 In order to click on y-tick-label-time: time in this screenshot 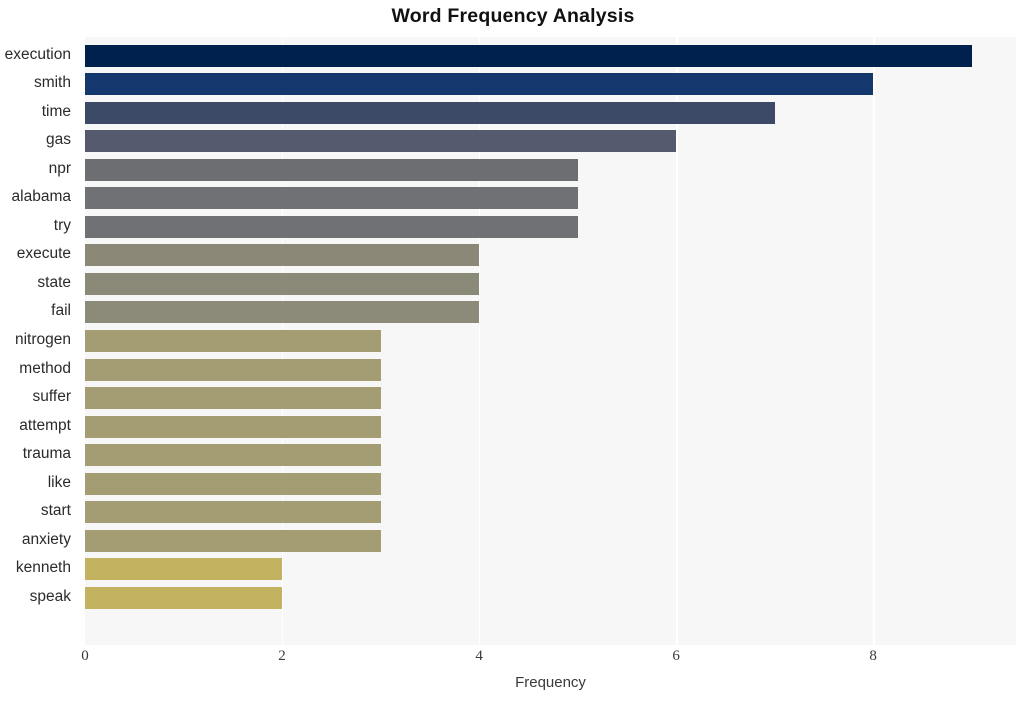, I will do `click(56, 111)`.